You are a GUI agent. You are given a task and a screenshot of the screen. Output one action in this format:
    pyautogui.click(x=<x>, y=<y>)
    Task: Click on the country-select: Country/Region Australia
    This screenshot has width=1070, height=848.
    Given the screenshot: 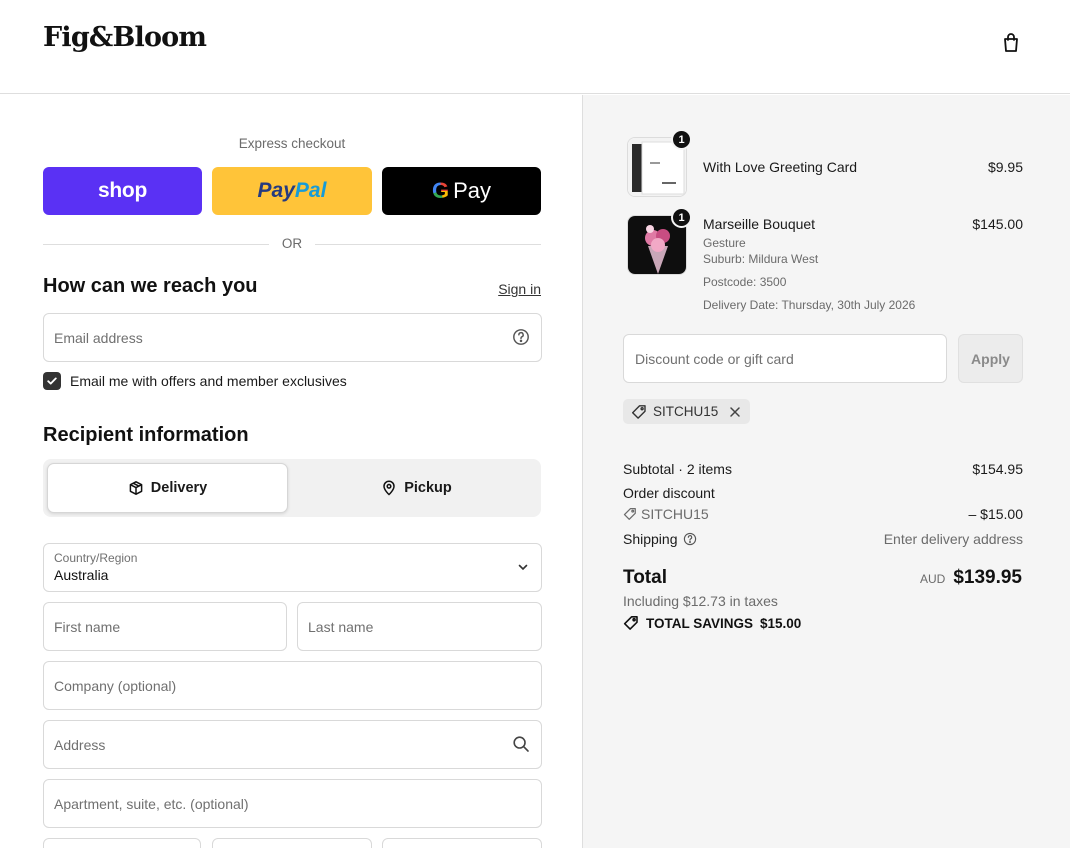 What is the action you would take?
    pyautogui.click(x=292, y=567)
    